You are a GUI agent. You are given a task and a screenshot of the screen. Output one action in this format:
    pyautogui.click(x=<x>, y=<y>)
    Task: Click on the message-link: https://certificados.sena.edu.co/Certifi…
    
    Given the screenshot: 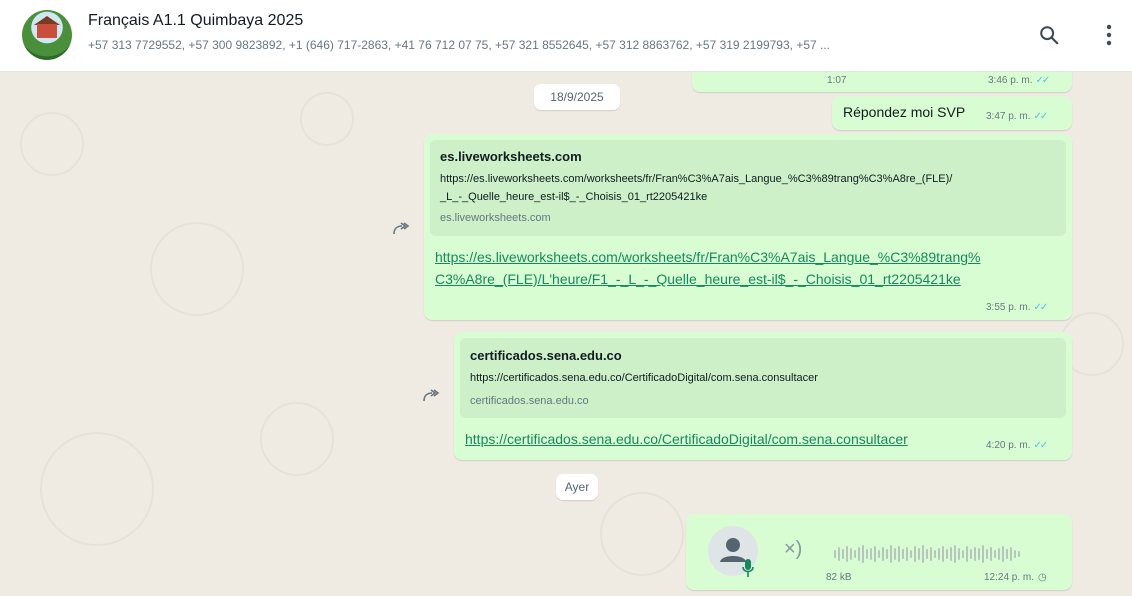 What is the action you would take?
    pyautogui.click(x=686, y=439)
    